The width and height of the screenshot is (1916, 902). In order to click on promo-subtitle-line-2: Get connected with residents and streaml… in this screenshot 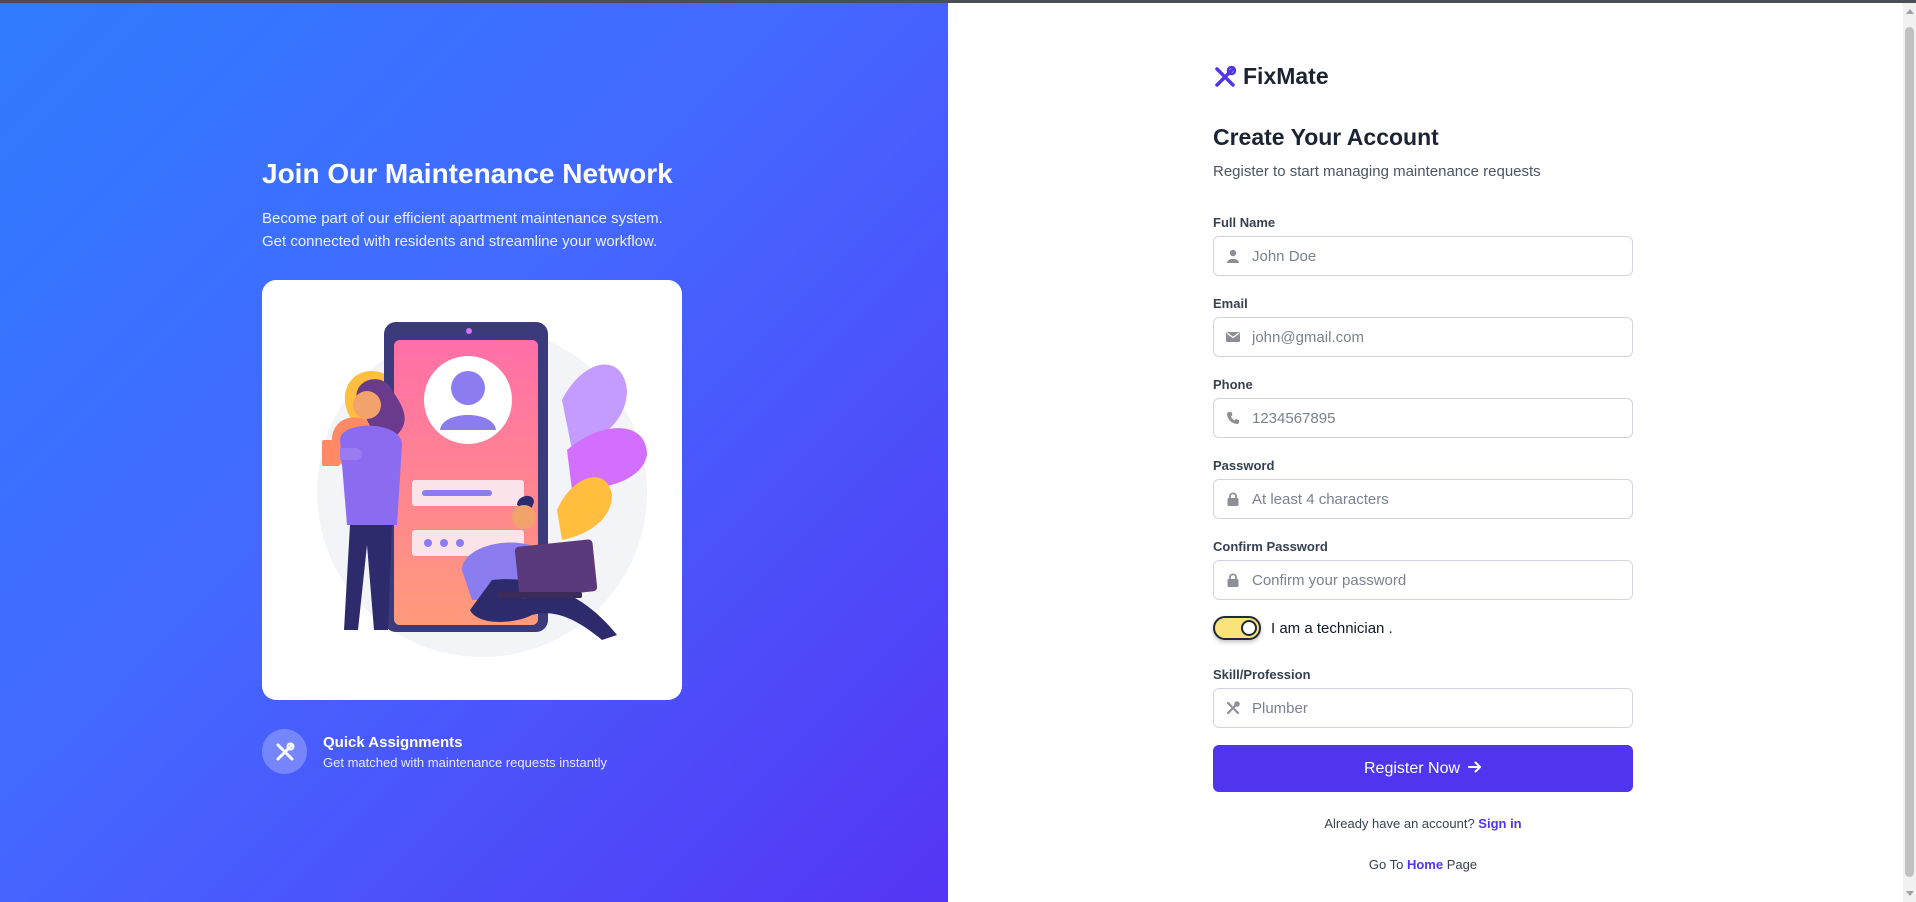, I will do `click(460, 241)`.